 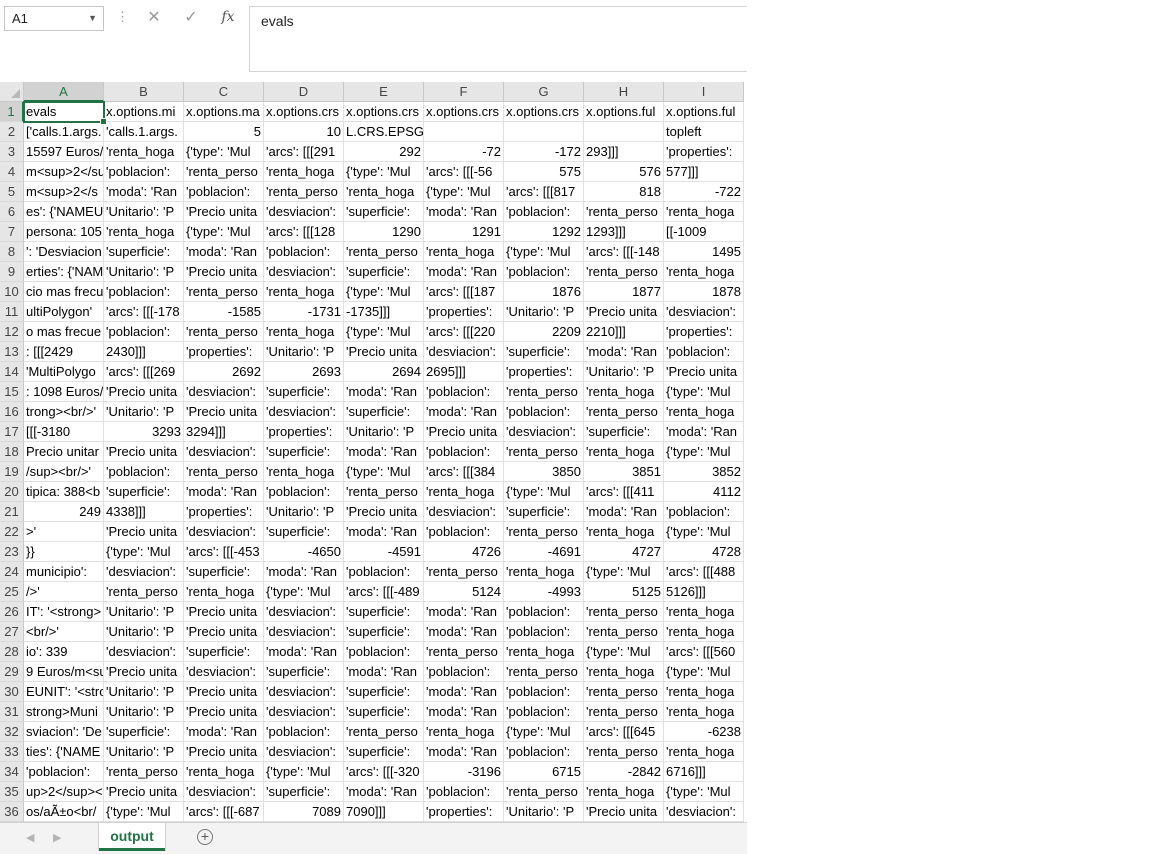 I want to click on cell-f20: 'renta_hoga, so click(x=464, y=492).